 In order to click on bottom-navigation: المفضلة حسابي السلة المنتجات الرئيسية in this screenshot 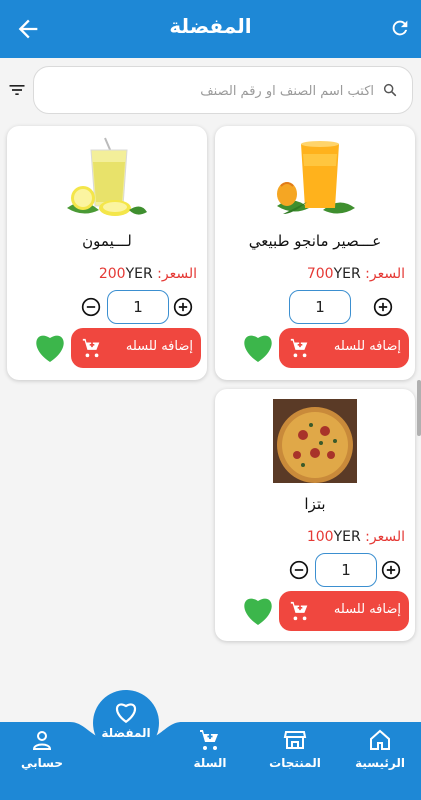, I will do `click(210, 745)`.